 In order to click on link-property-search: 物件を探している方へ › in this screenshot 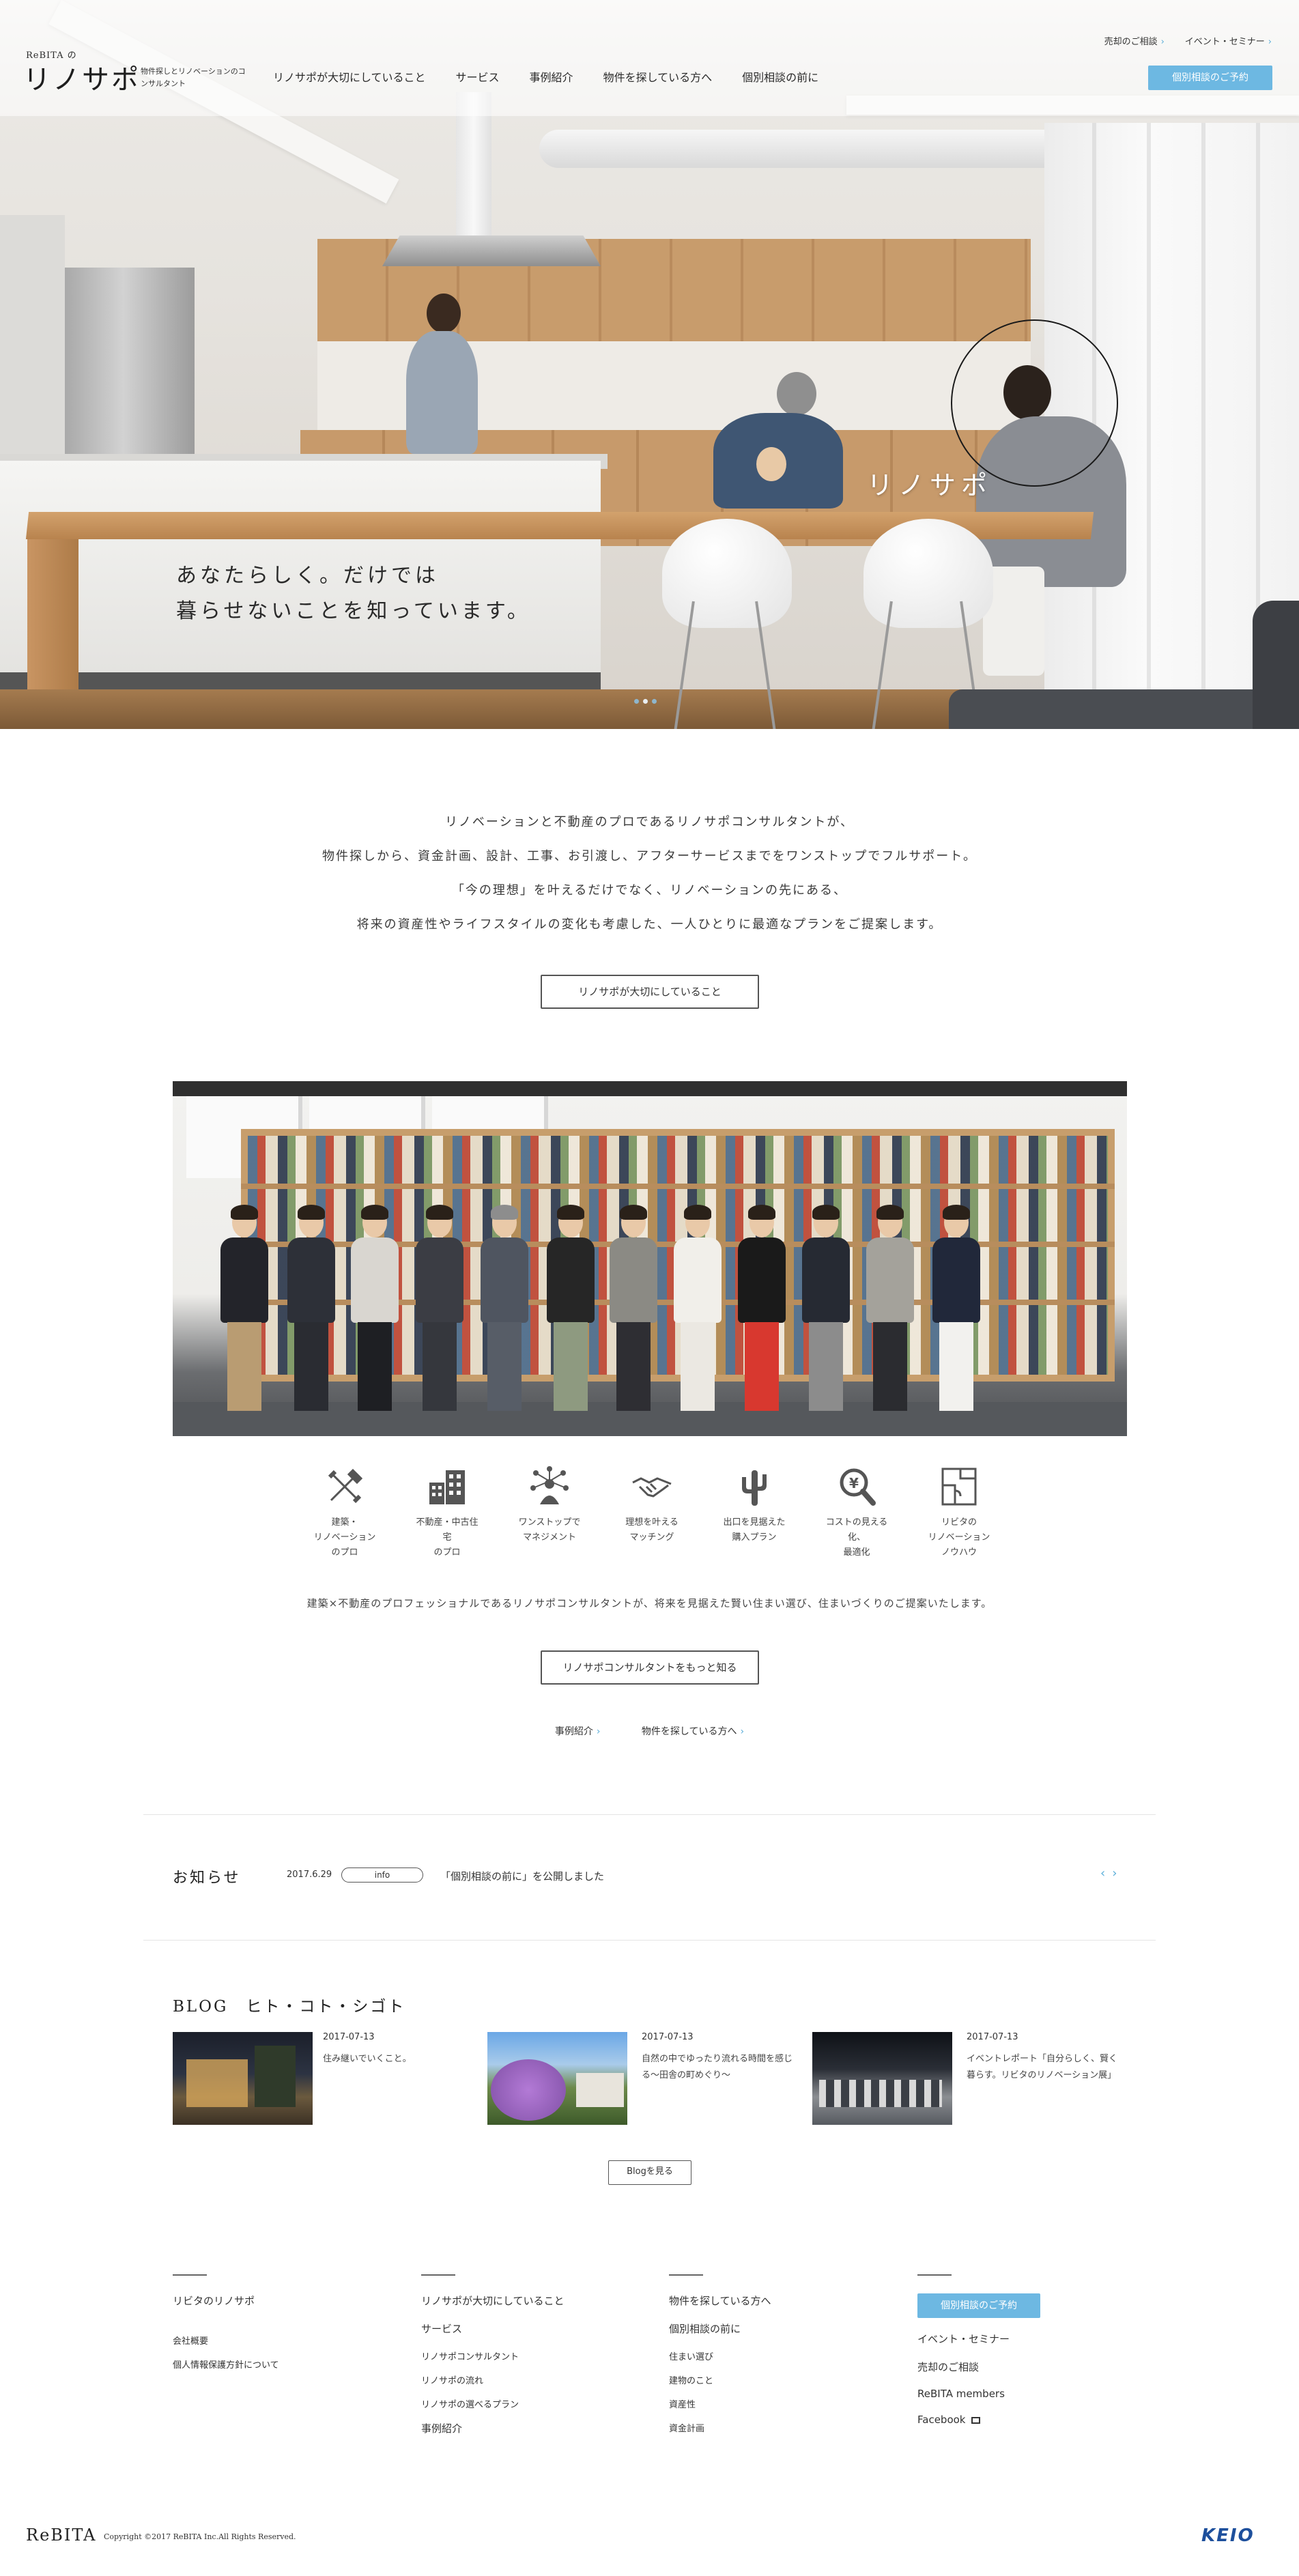, I will do `click(693, 1731)`.